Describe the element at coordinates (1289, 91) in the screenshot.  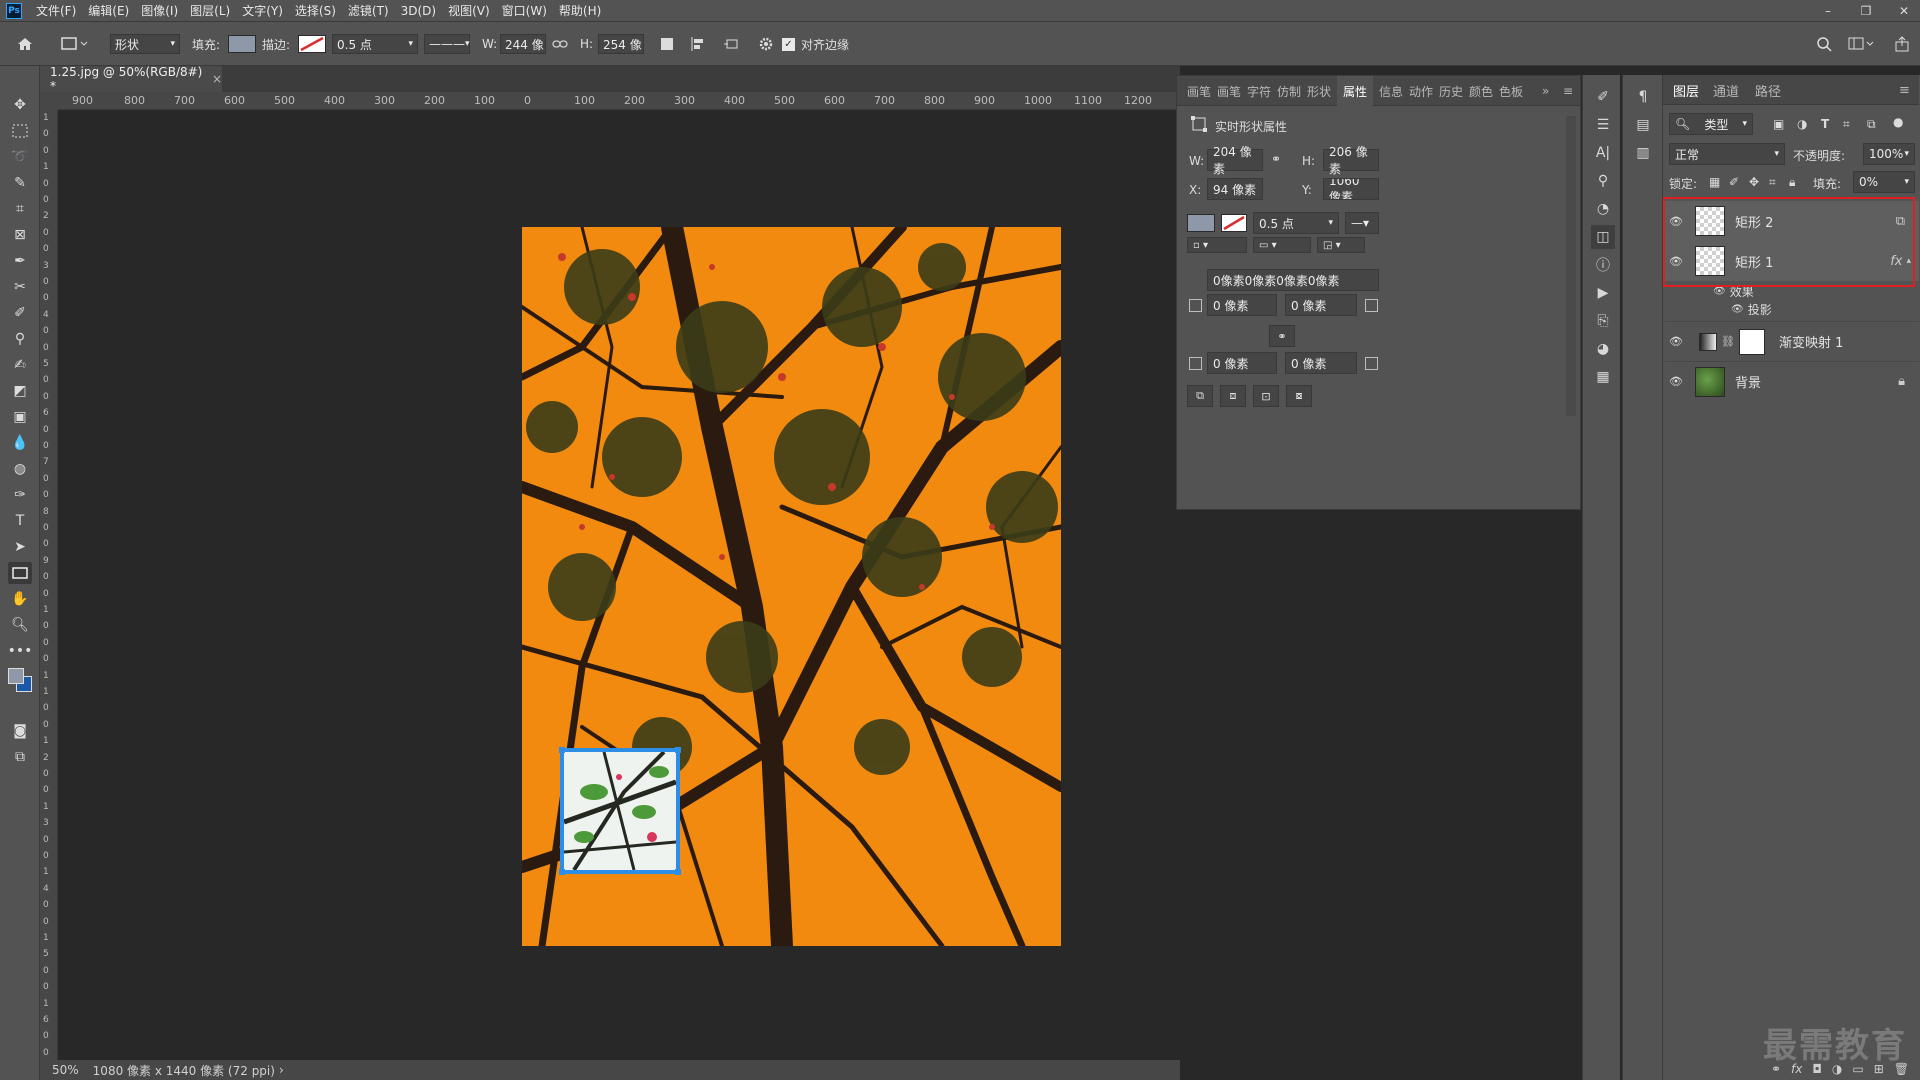
I see `tab-clone: 仿制` at that location.